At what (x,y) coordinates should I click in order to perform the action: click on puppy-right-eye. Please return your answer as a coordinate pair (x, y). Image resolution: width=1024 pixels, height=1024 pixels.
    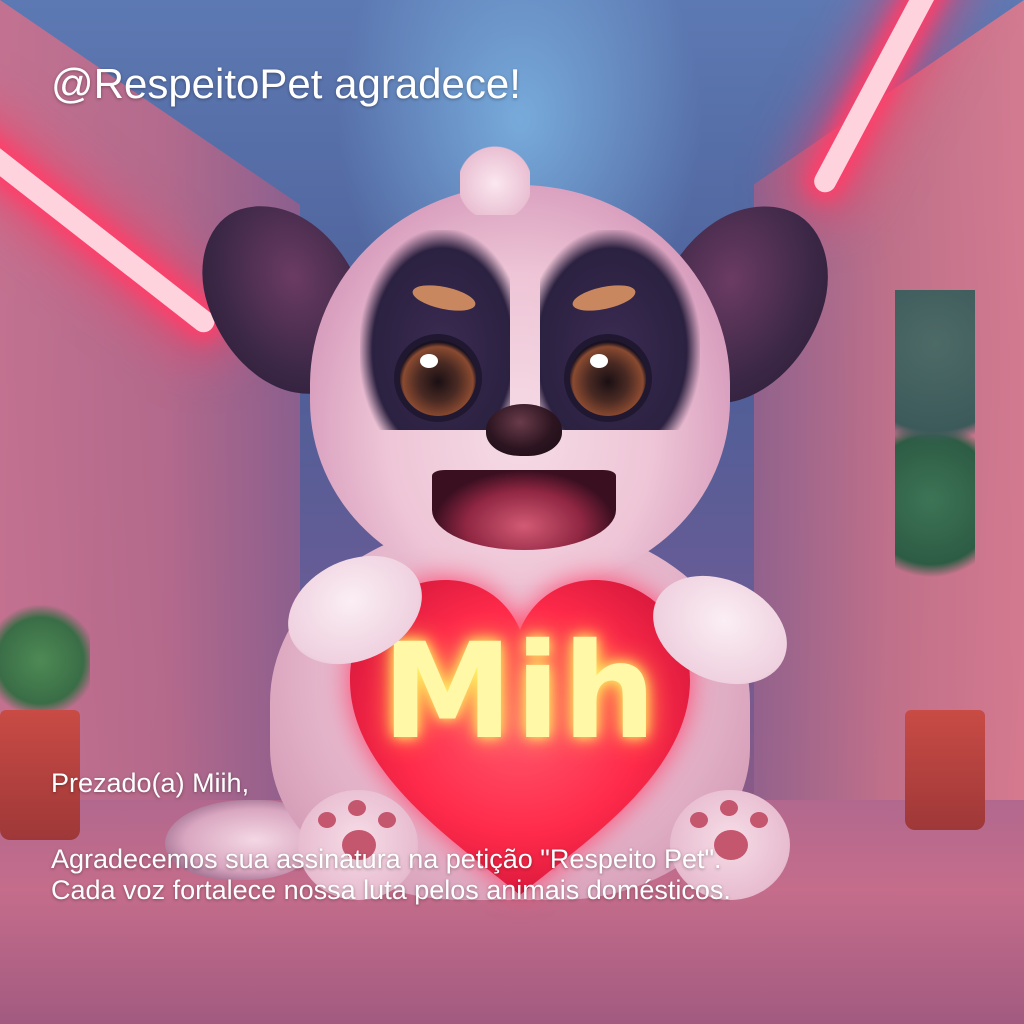
    Looking at the image, I should click on (608, 378).